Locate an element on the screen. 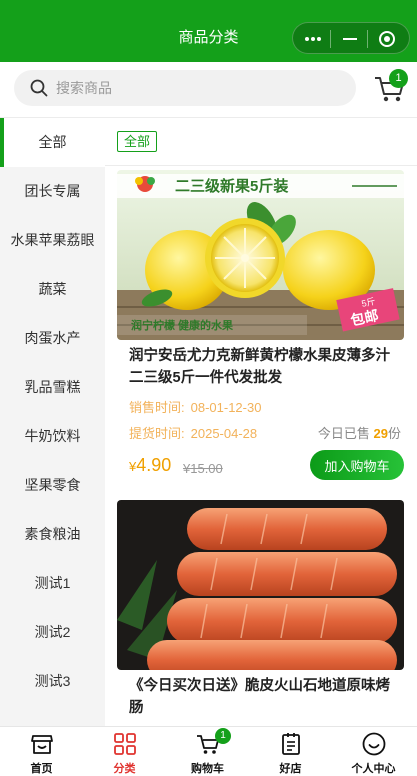 This screenshot has width=417, height=776. target-circle-icon is located at coordinates (387, 39).